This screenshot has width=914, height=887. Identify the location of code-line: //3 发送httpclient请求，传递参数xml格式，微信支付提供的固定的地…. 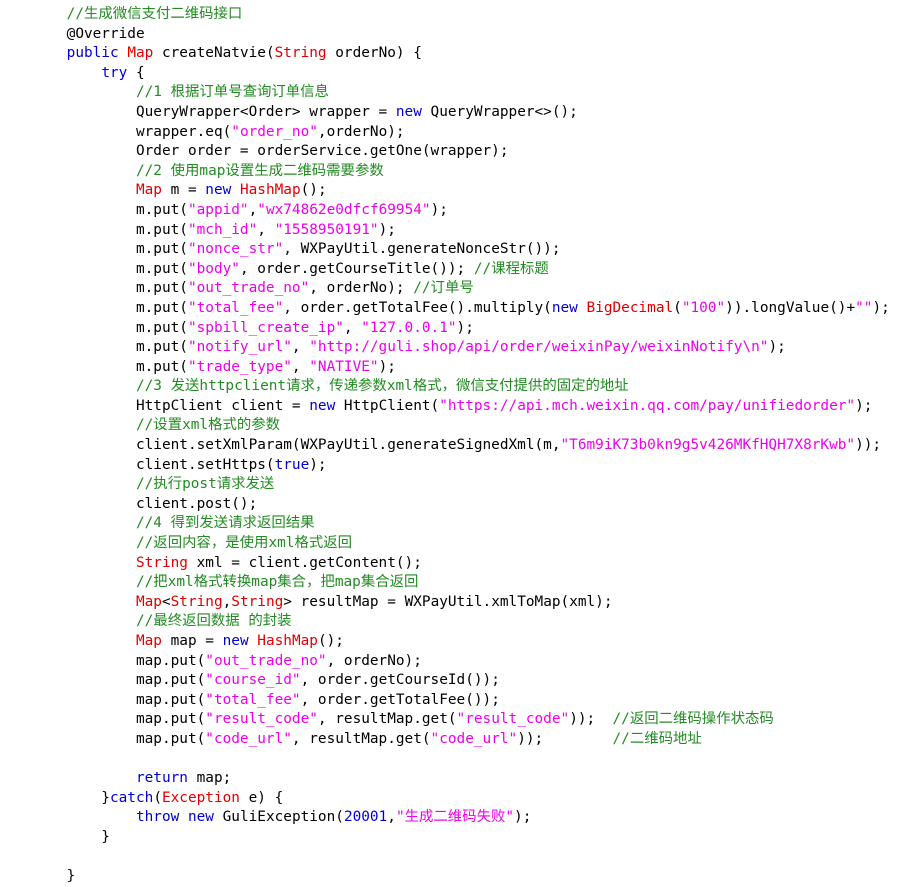
(457, 387).